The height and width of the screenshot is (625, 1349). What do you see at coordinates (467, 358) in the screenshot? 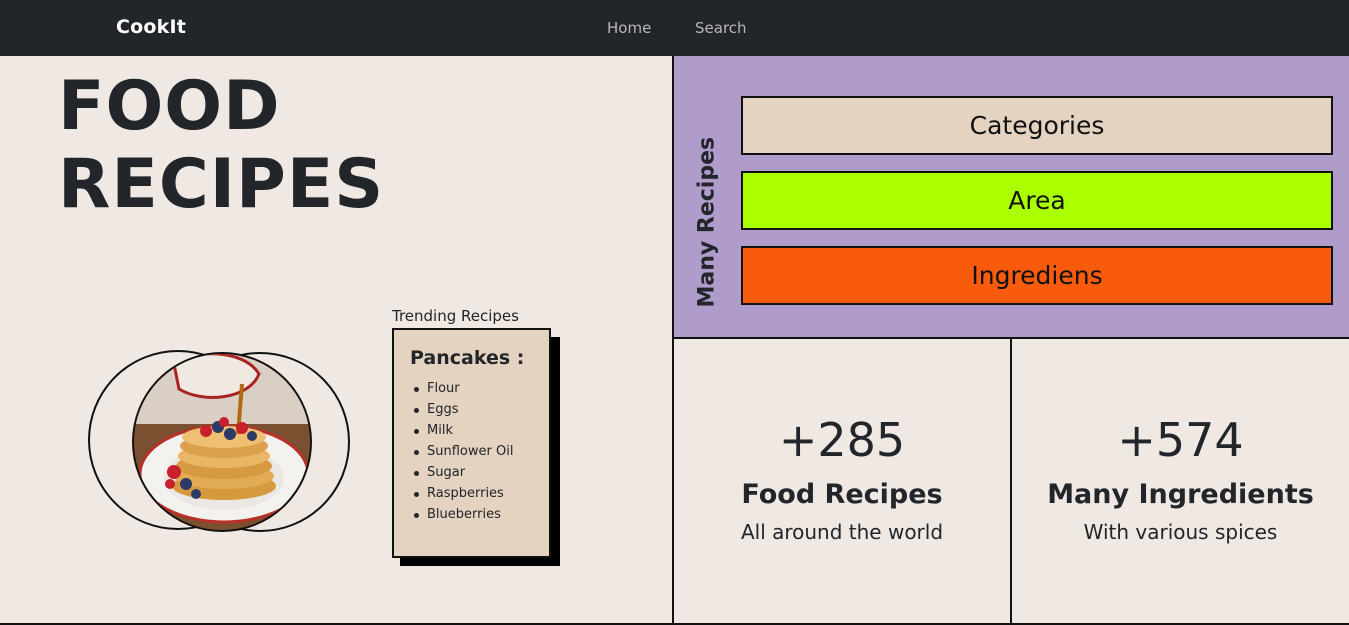
I see `recipe-name: Pancakes :` at bounding box center [467, 358].